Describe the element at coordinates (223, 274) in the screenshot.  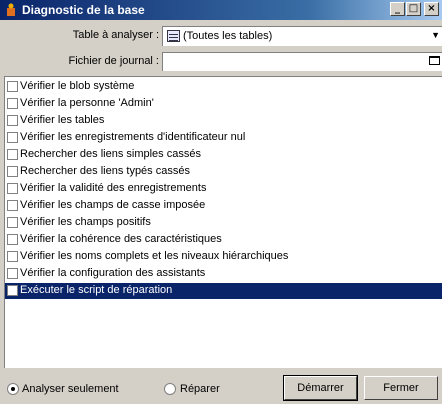
I see `check-item: Vérifier la configuration des assistants` at that location.